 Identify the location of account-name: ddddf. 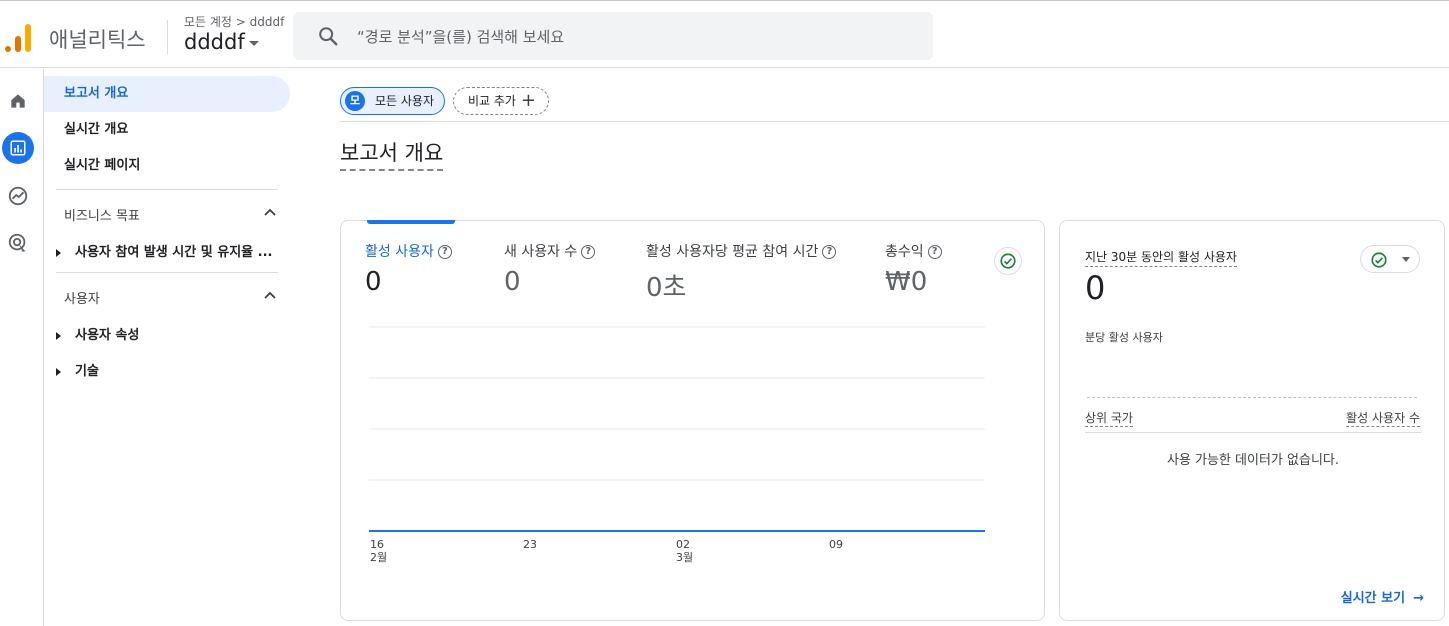
(214, 42).